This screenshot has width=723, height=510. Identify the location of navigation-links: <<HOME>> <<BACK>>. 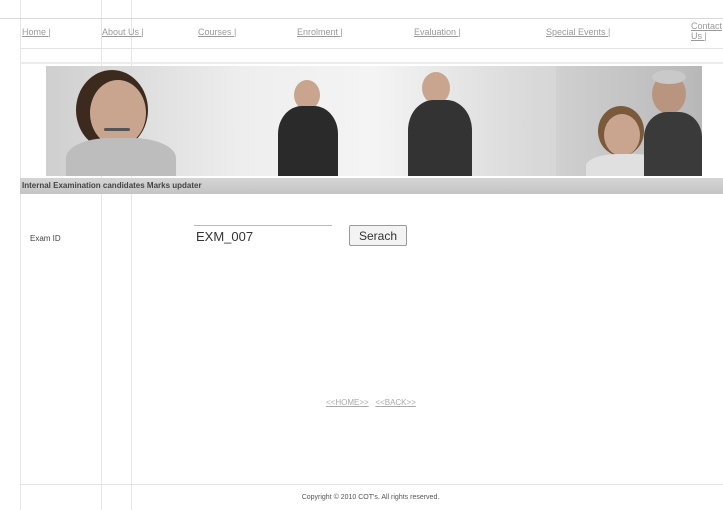
(371, 402).